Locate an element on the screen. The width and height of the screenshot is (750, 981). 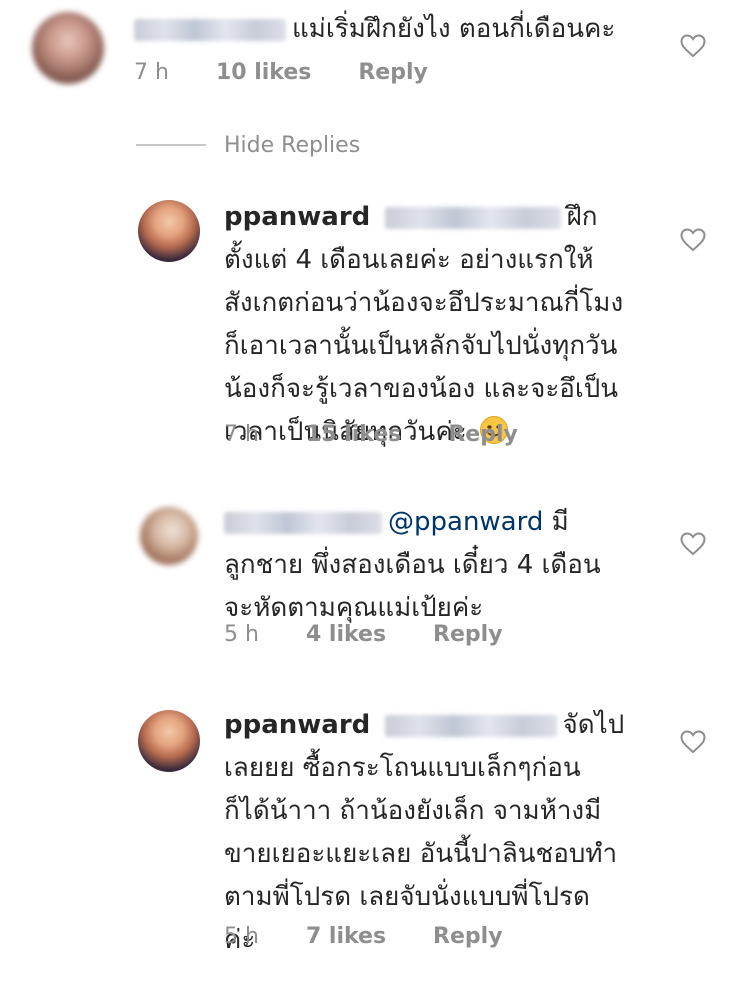
reply-line: เลยยย ซื้อกระโถนแบบเล็กๆก่อน is located at coordinates (402, 768).